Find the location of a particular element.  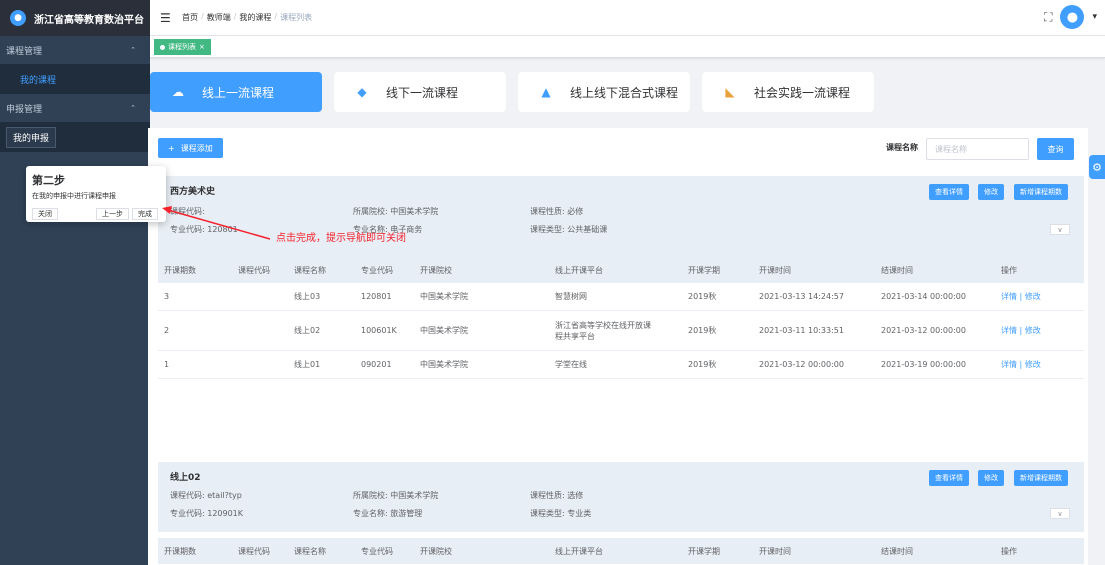

course-name-search-input: 课程名称 is located at coordinates (977, 149).